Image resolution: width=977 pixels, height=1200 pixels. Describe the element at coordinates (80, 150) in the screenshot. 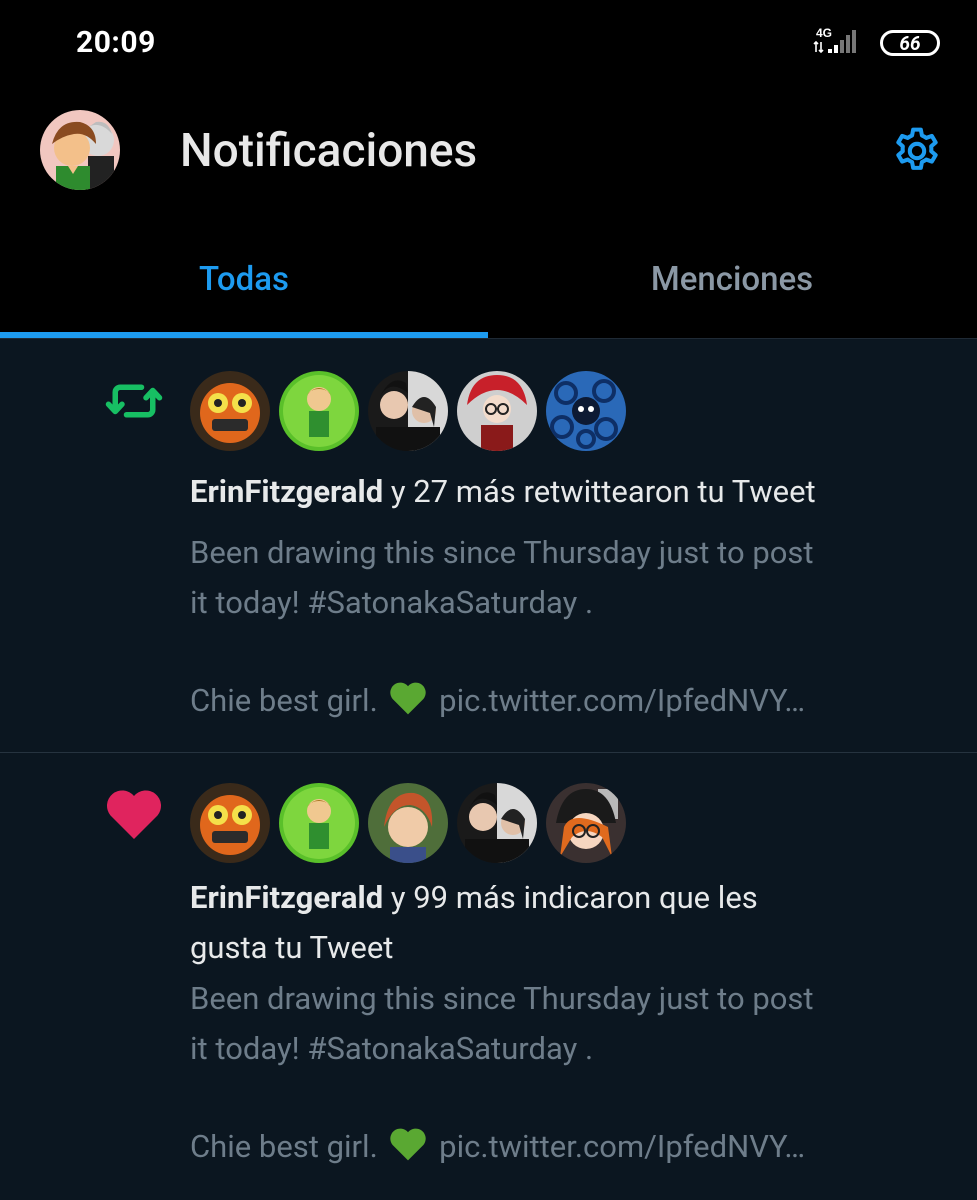

I see `profile-avatar` at that location.